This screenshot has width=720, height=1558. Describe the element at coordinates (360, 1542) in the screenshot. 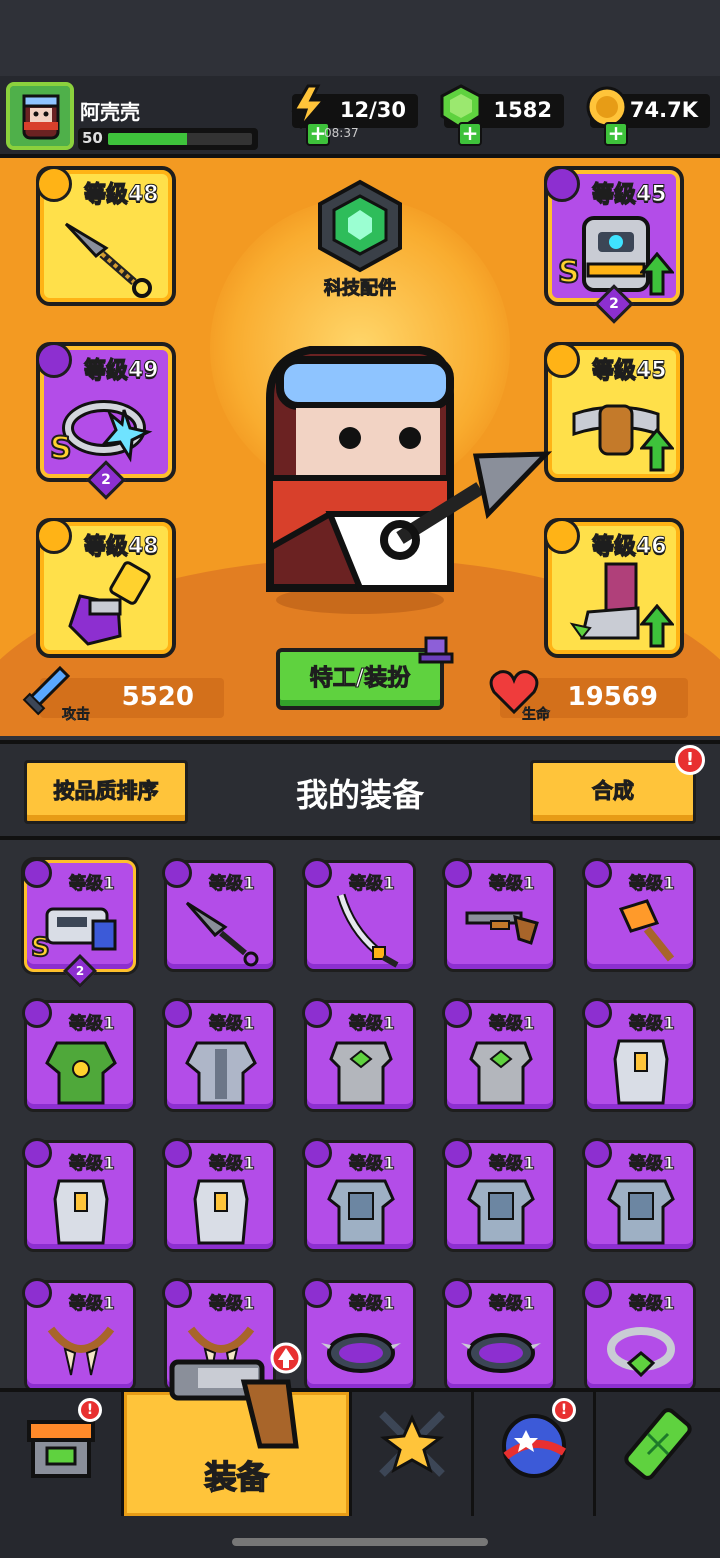

I see `home-indicator` at that location.